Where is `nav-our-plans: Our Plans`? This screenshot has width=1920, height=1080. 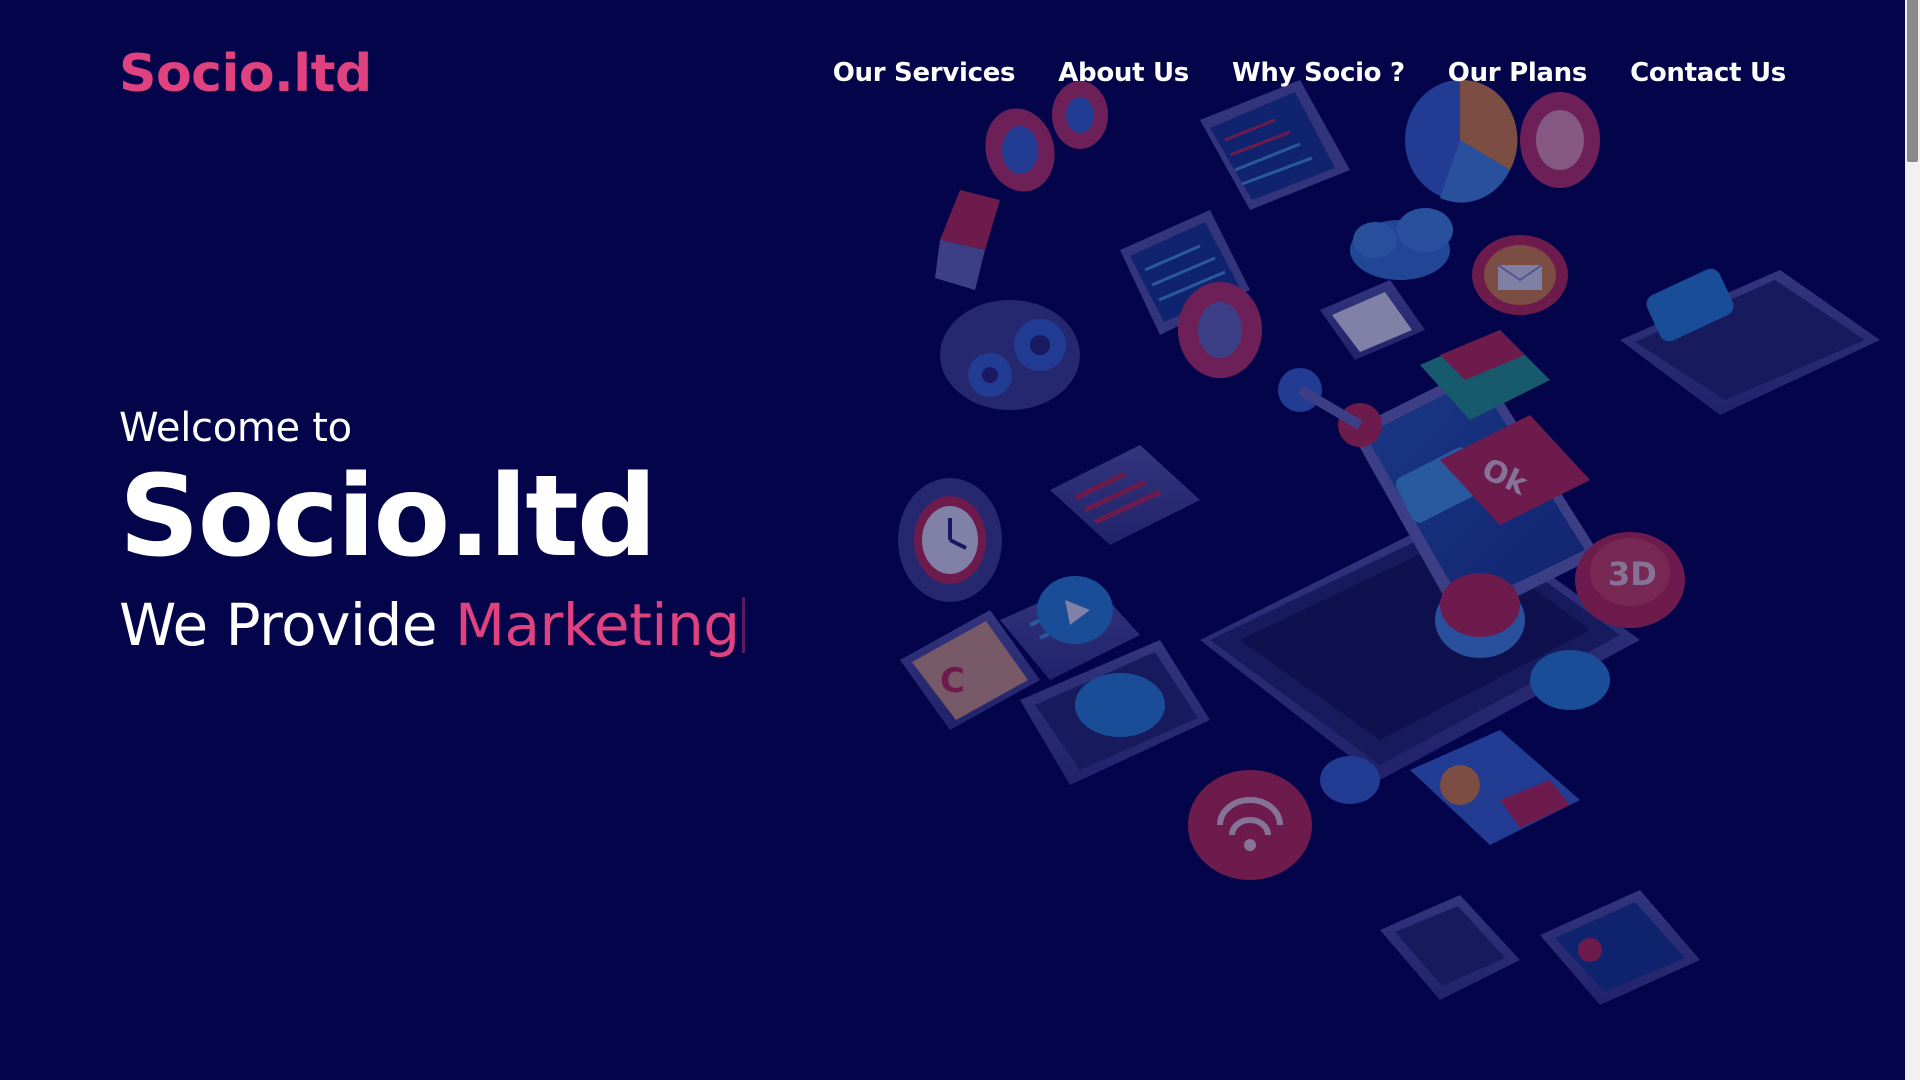 nav-our-plans: Our Plans is located at coordinates (1518, 73).